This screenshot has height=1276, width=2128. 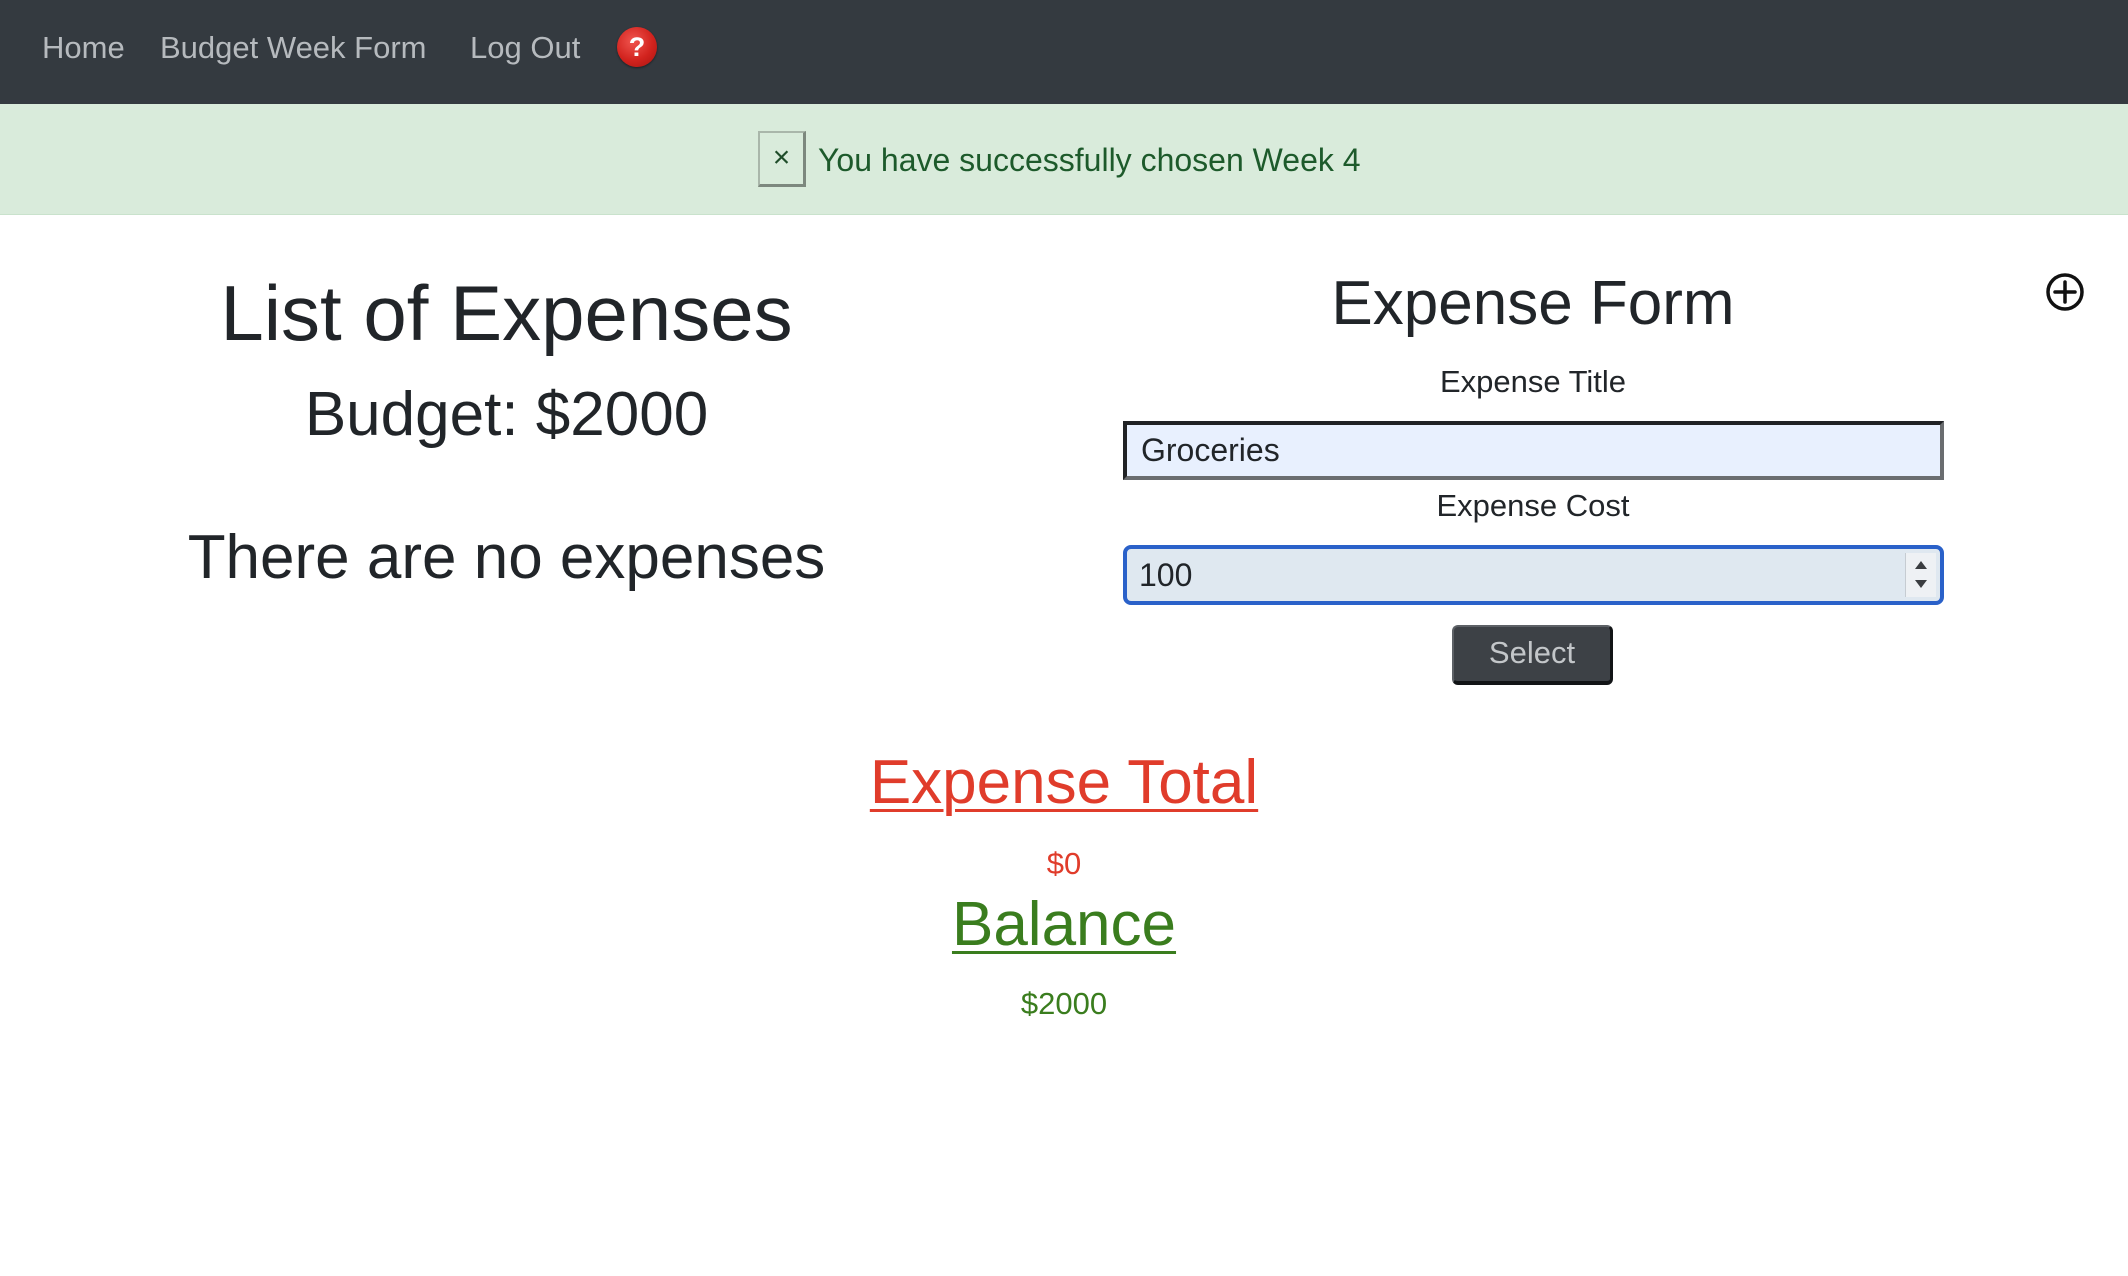 I want to click on alert-close-button: ×, so click(x=782, y=159).